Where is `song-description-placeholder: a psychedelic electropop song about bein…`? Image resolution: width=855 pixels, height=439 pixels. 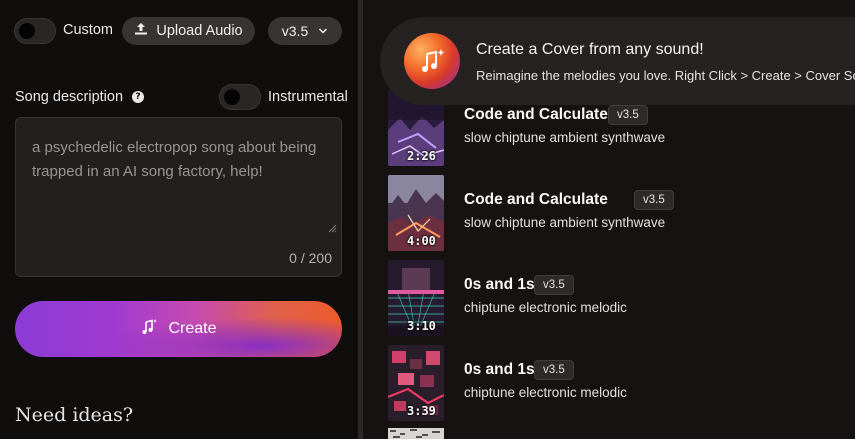 song-description-placeholder: a psychedelic electropop song about bein… is located at coordinates (174, 159).